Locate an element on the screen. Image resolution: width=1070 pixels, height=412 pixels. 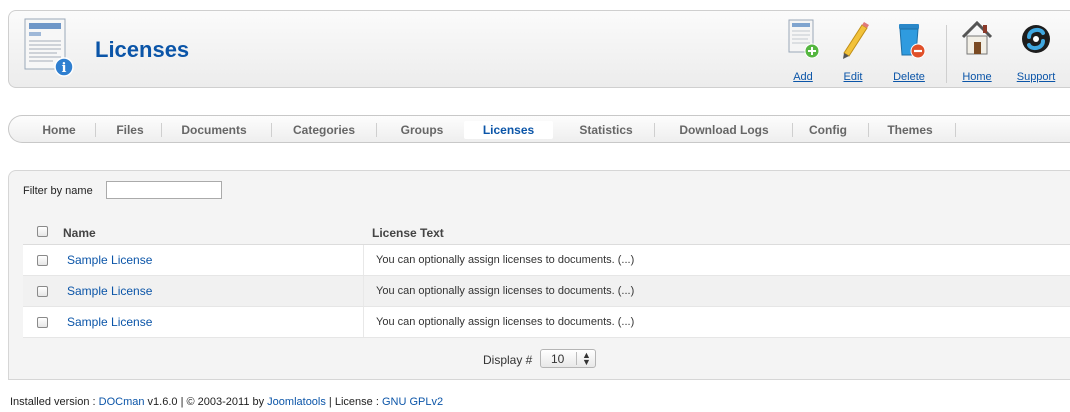
svg-text: i is located at coordinates (64, 68).